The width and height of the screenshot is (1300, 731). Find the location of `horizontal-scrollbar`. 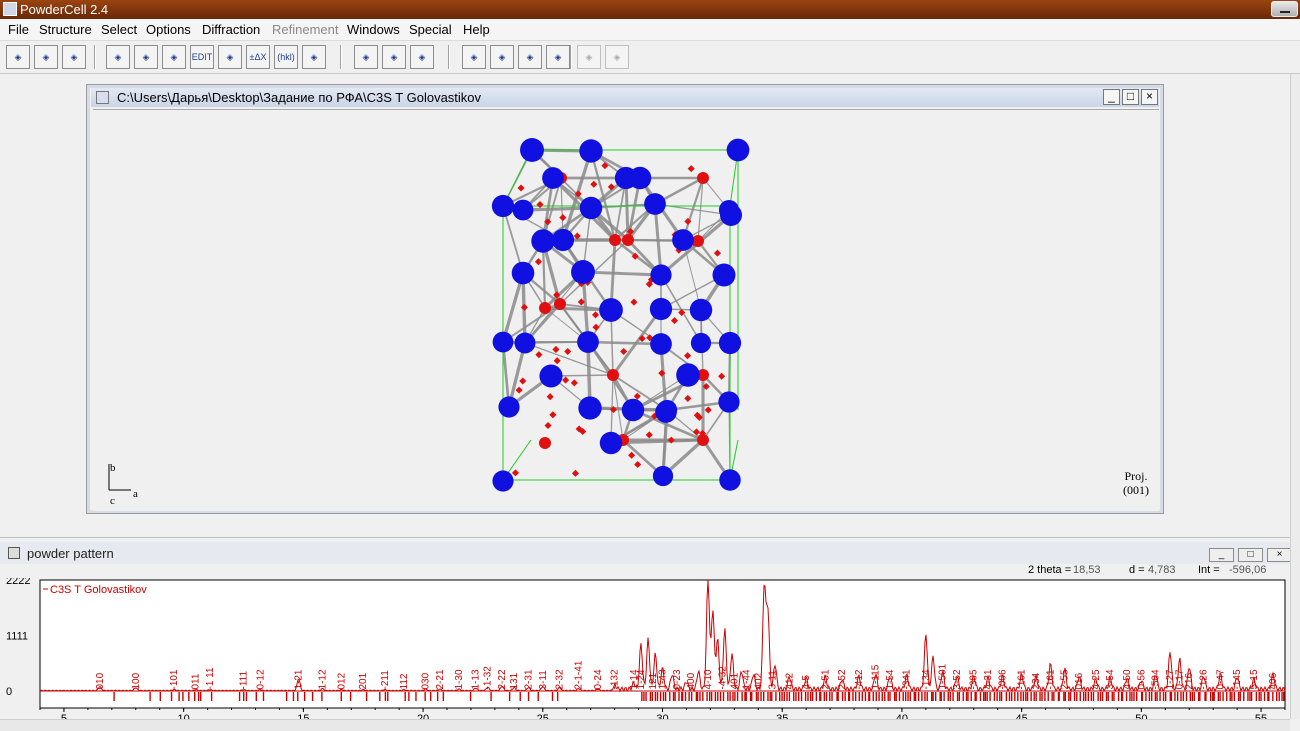

horizontal-scrollbar is located at coordinates (645, 725).